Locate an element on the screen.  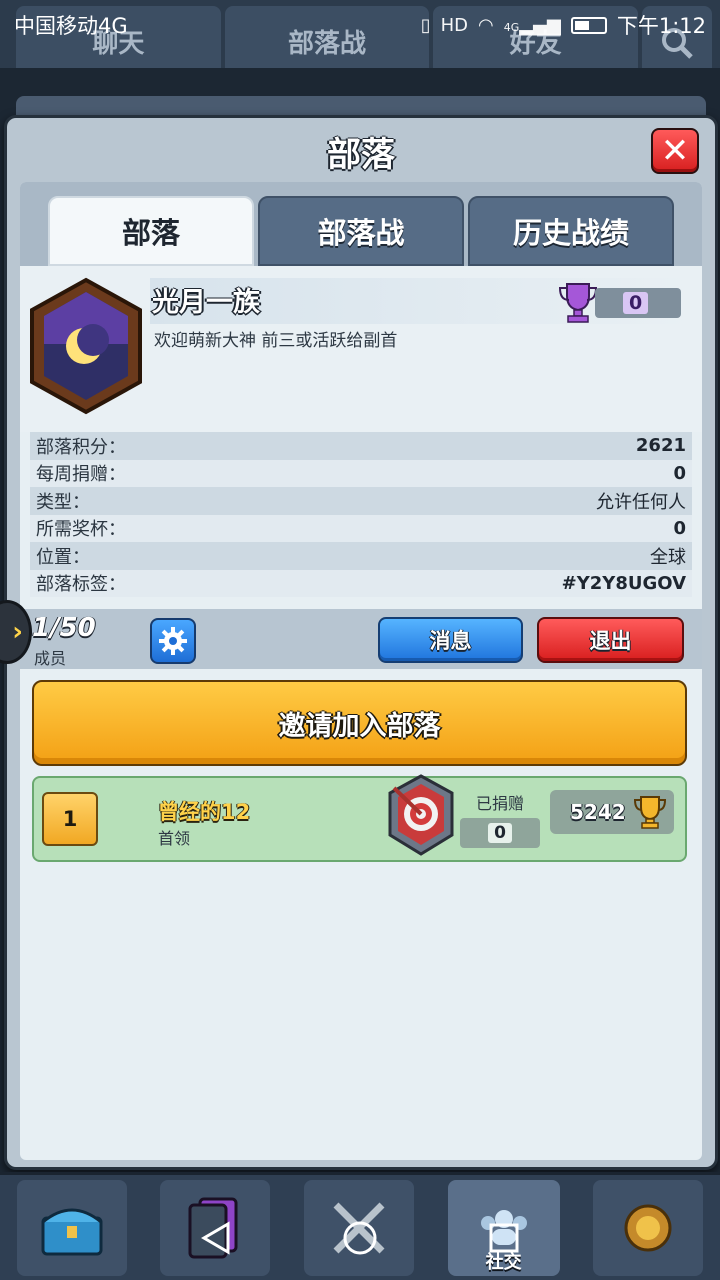
clan-trophy-value: 0 is located at coordinates (636, 303).